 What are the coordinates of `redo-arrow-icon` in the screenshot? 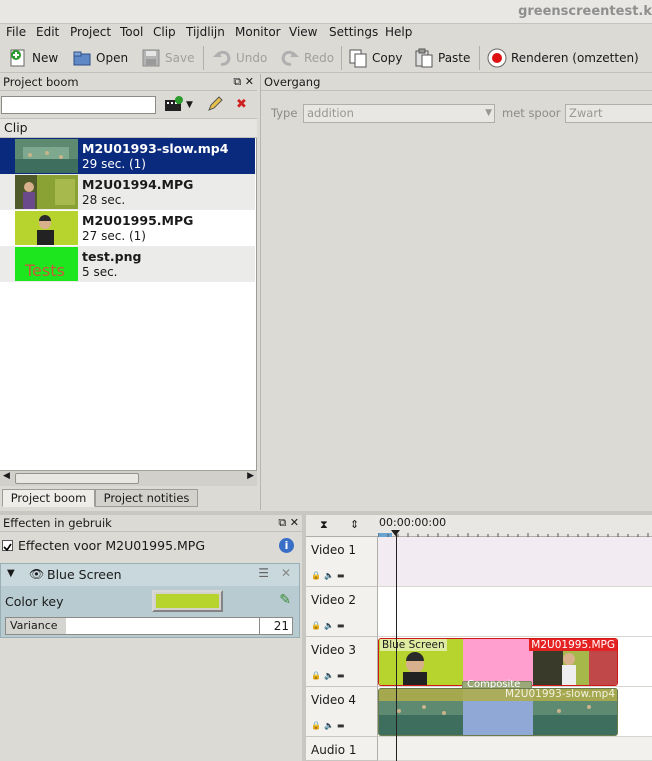 It's located at (290, 58).